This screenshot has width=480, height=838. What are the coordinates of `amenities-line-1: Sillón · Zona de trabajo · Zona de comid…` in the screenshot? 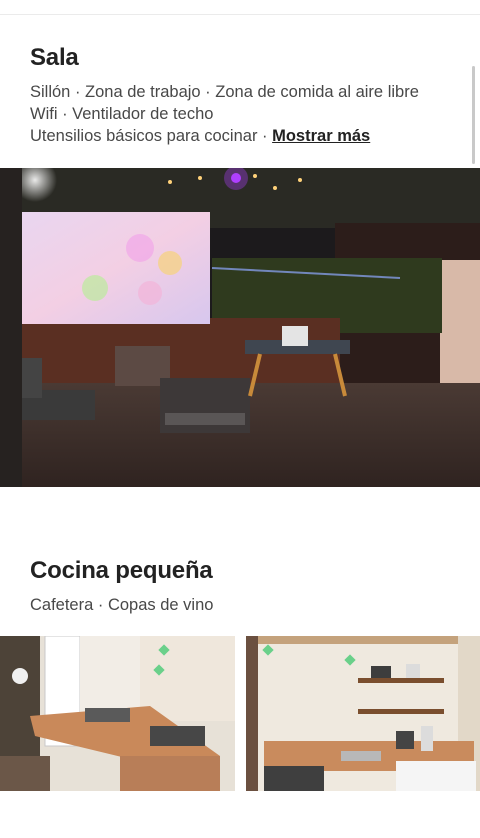 It's located at (224, 92).